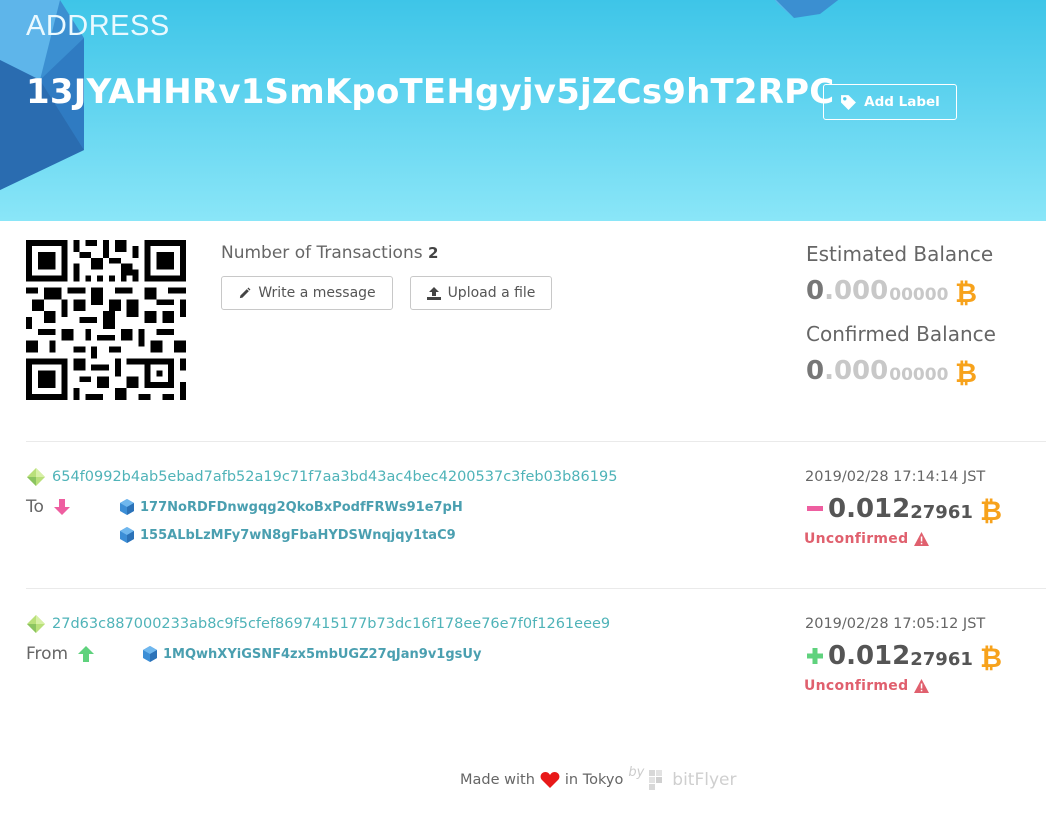 This screenshot has height=828, width=1046. What do you see at coordinates (901, 334) in the screenshot?
I see `confirmed-balance-title: Confirmed Balance` at bounding box center [901, 334].